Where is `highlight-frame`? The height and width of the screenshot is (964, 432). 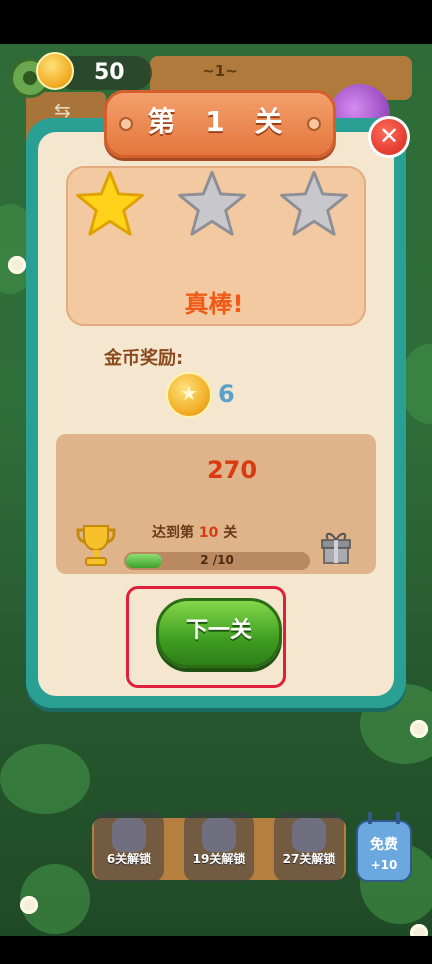 highlight-frame is located at coordinates (206, 637).